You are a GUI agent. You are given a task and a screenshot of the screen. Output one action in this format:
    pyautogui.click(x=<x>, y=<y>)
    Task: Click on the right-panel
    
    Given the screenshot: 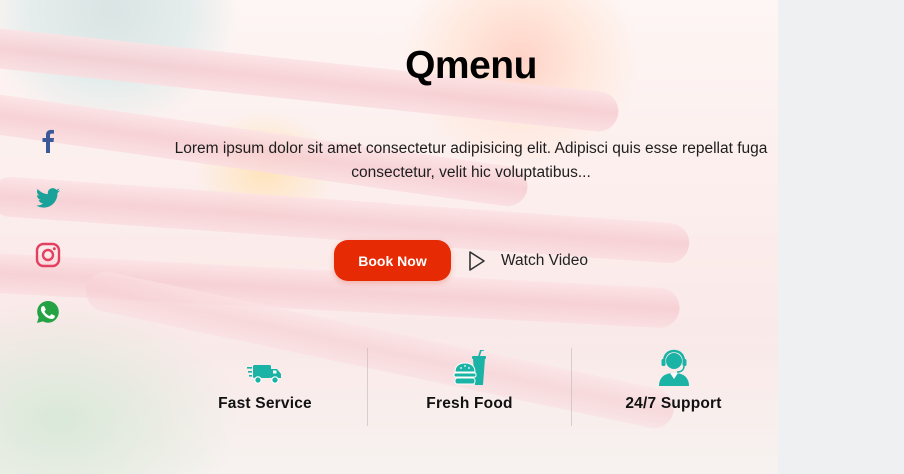 What is the action you would take?
    pyautogui.click(x=841, y=237)
    